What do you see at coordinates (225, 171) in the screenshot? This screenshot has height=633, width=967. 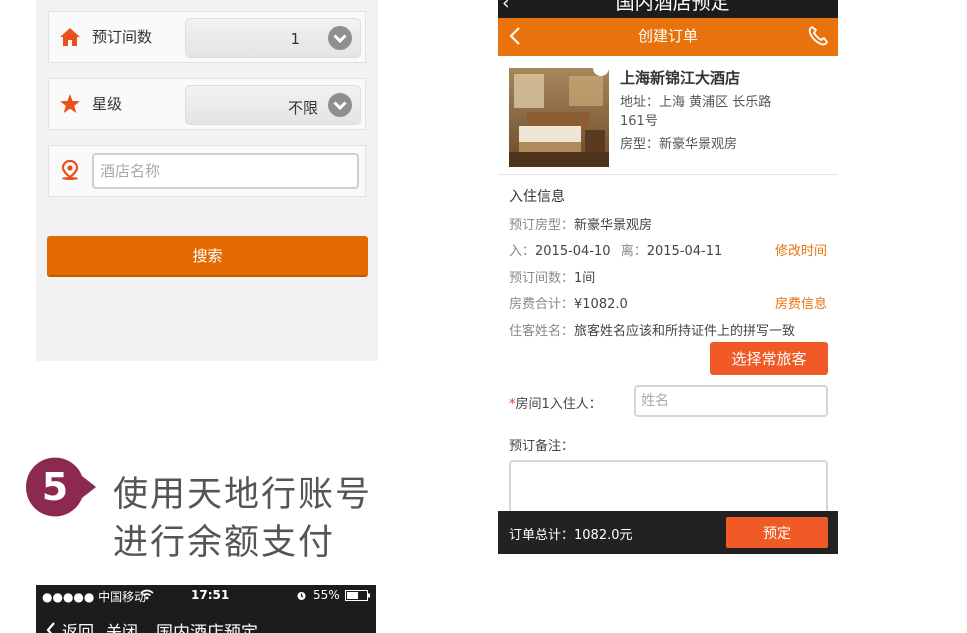 I see `hotel-name-input` at bounding box center [225, 171].